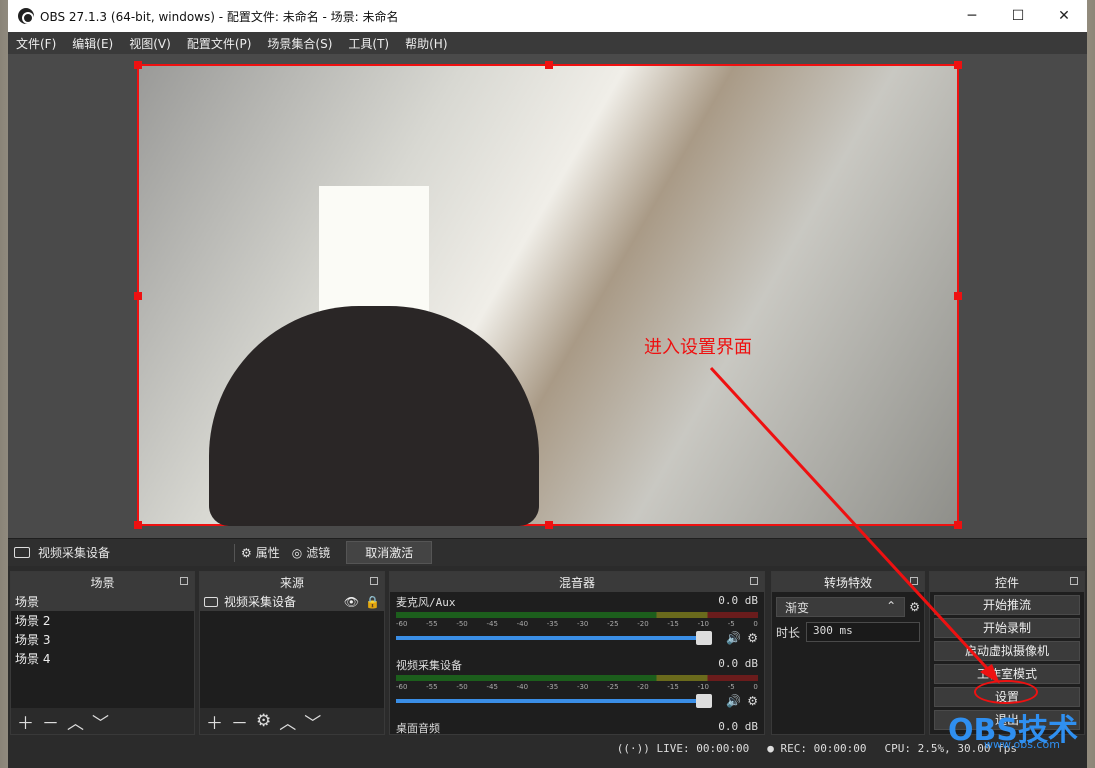  Describe the element at coordinates (138, 296) in the screenshot. I see `resize-handle-ml` at that location.